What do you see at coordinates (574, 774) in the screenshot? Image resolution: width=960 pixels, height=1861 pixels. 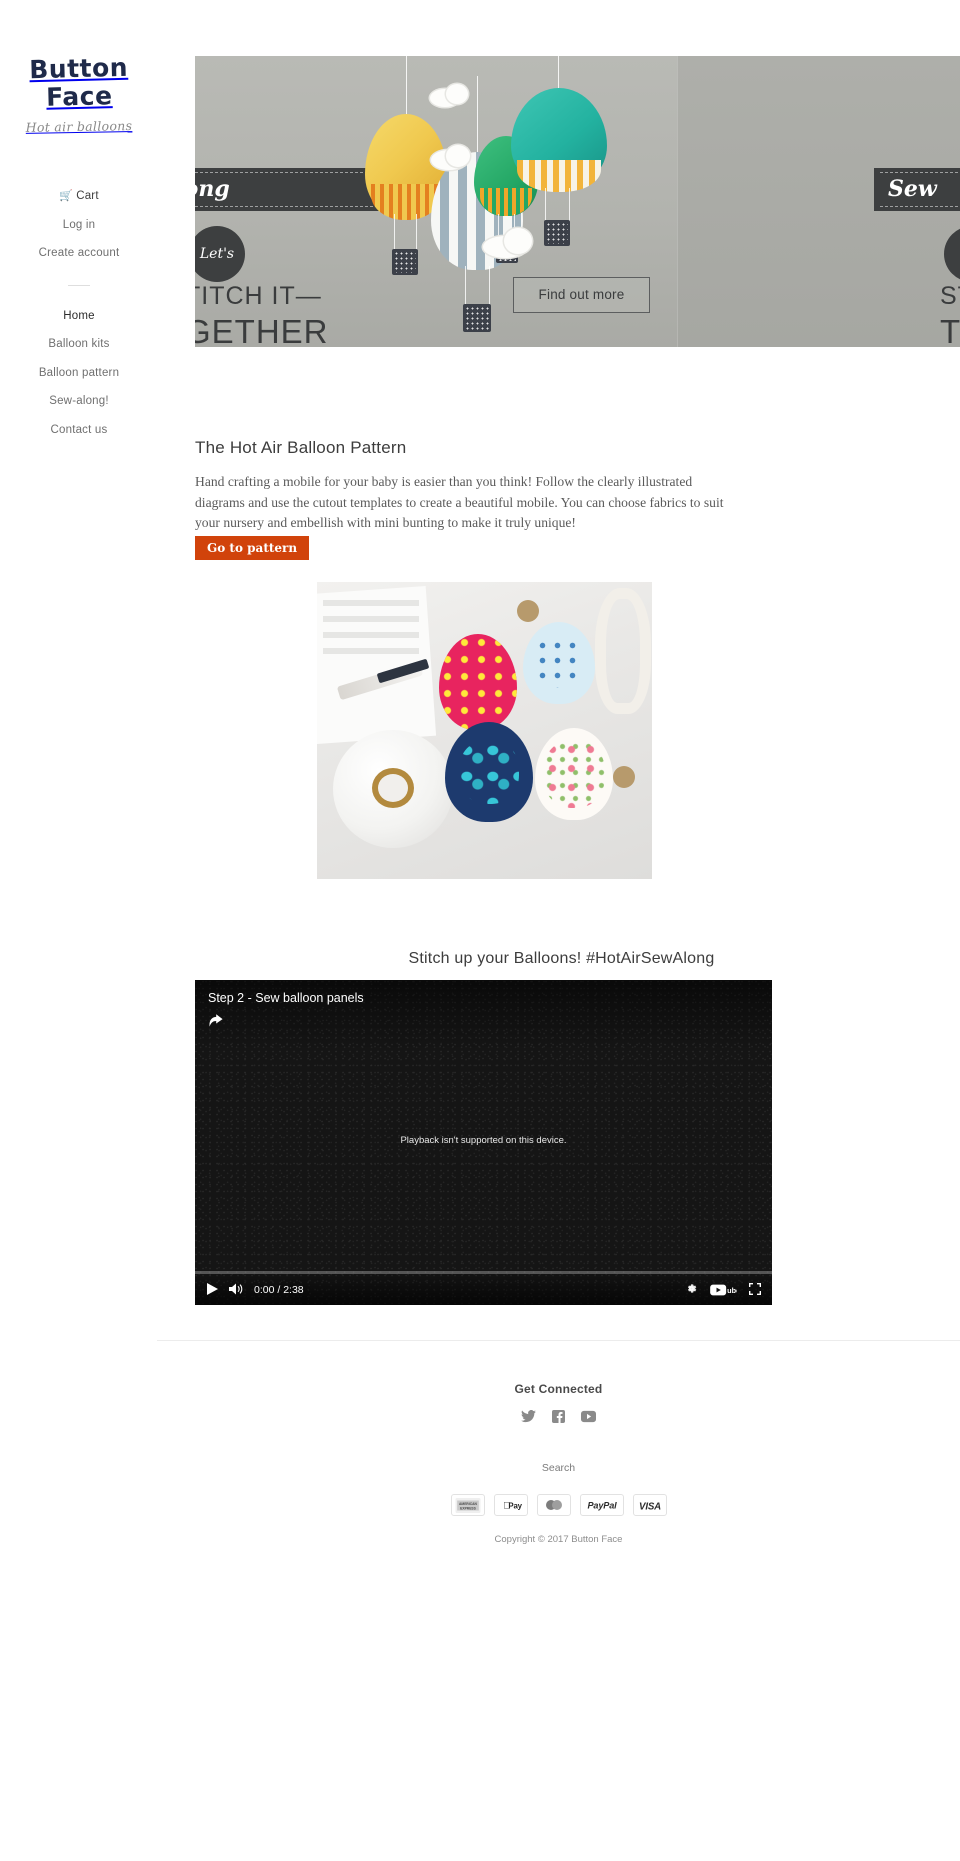 I see `photo-balloon-floral-print` at bounding box center [574, 774].